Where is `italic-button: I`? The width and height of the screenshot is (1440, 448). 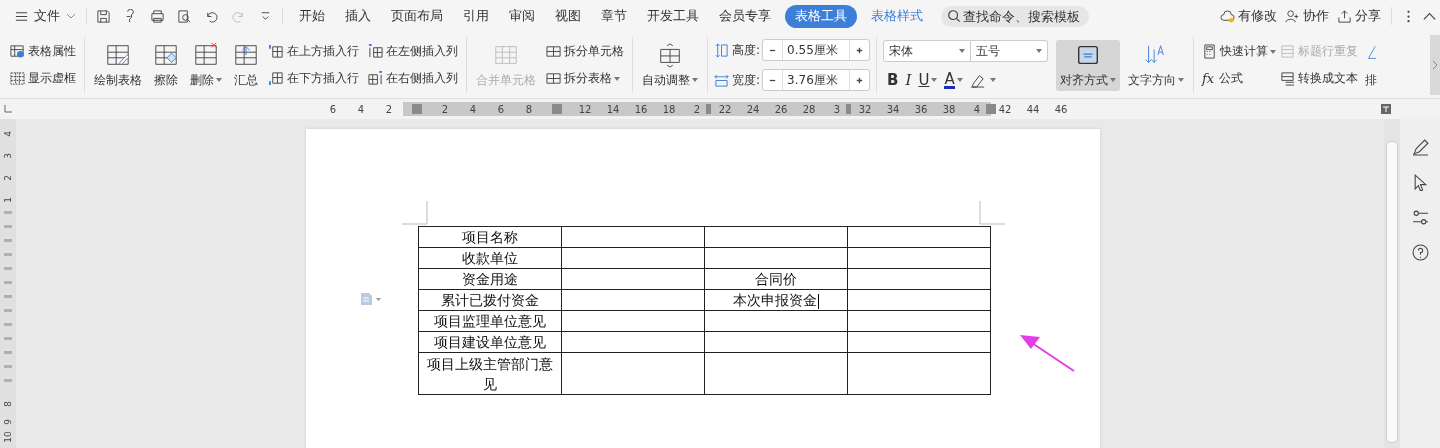 italic-button: I is located at coordinates (908, 80).